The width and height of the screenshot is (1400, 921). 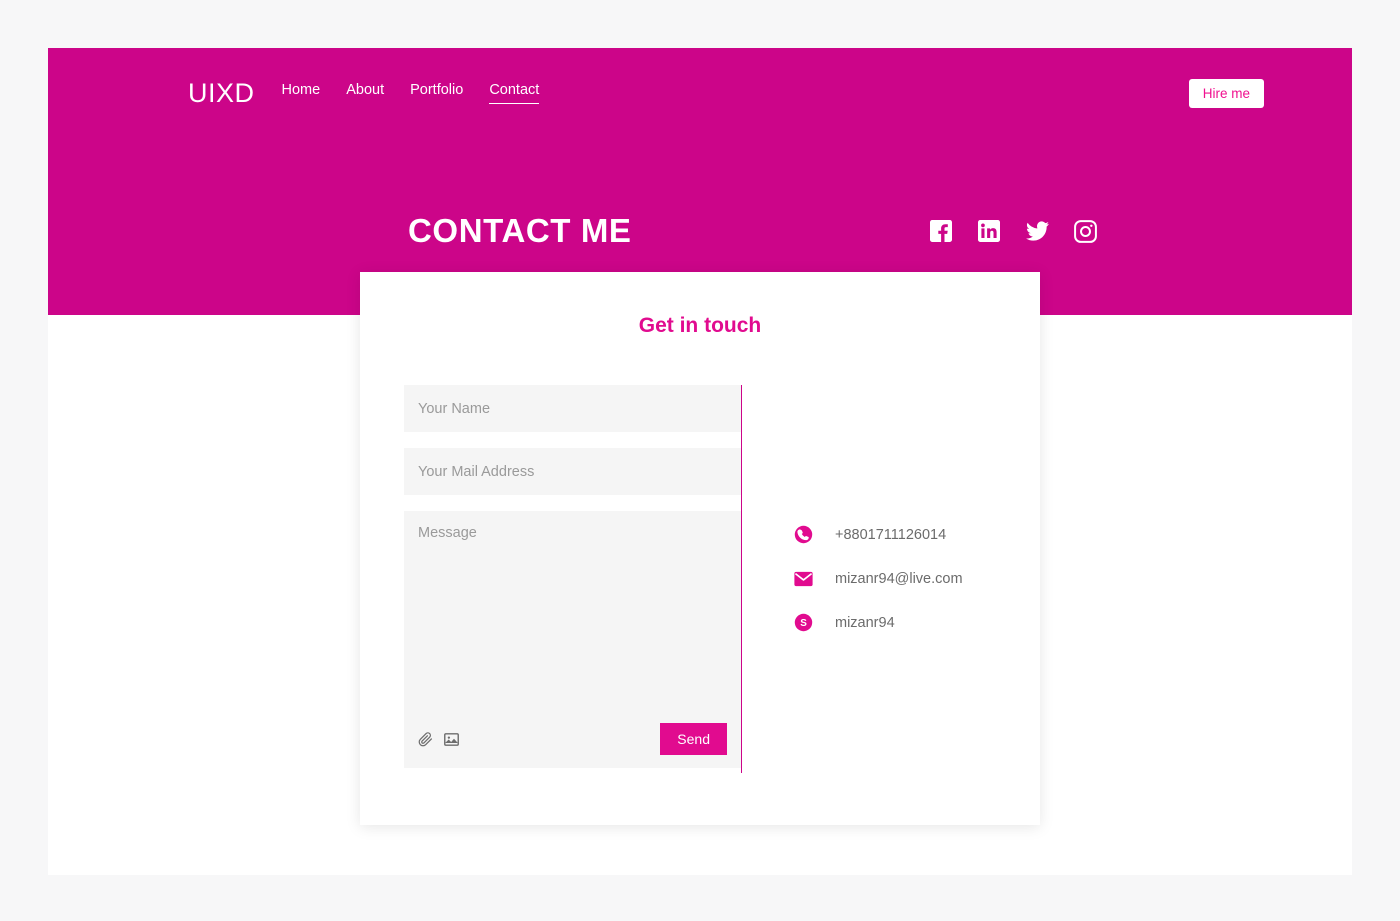 I want to click on social-links, so click(x=1013, y=231).